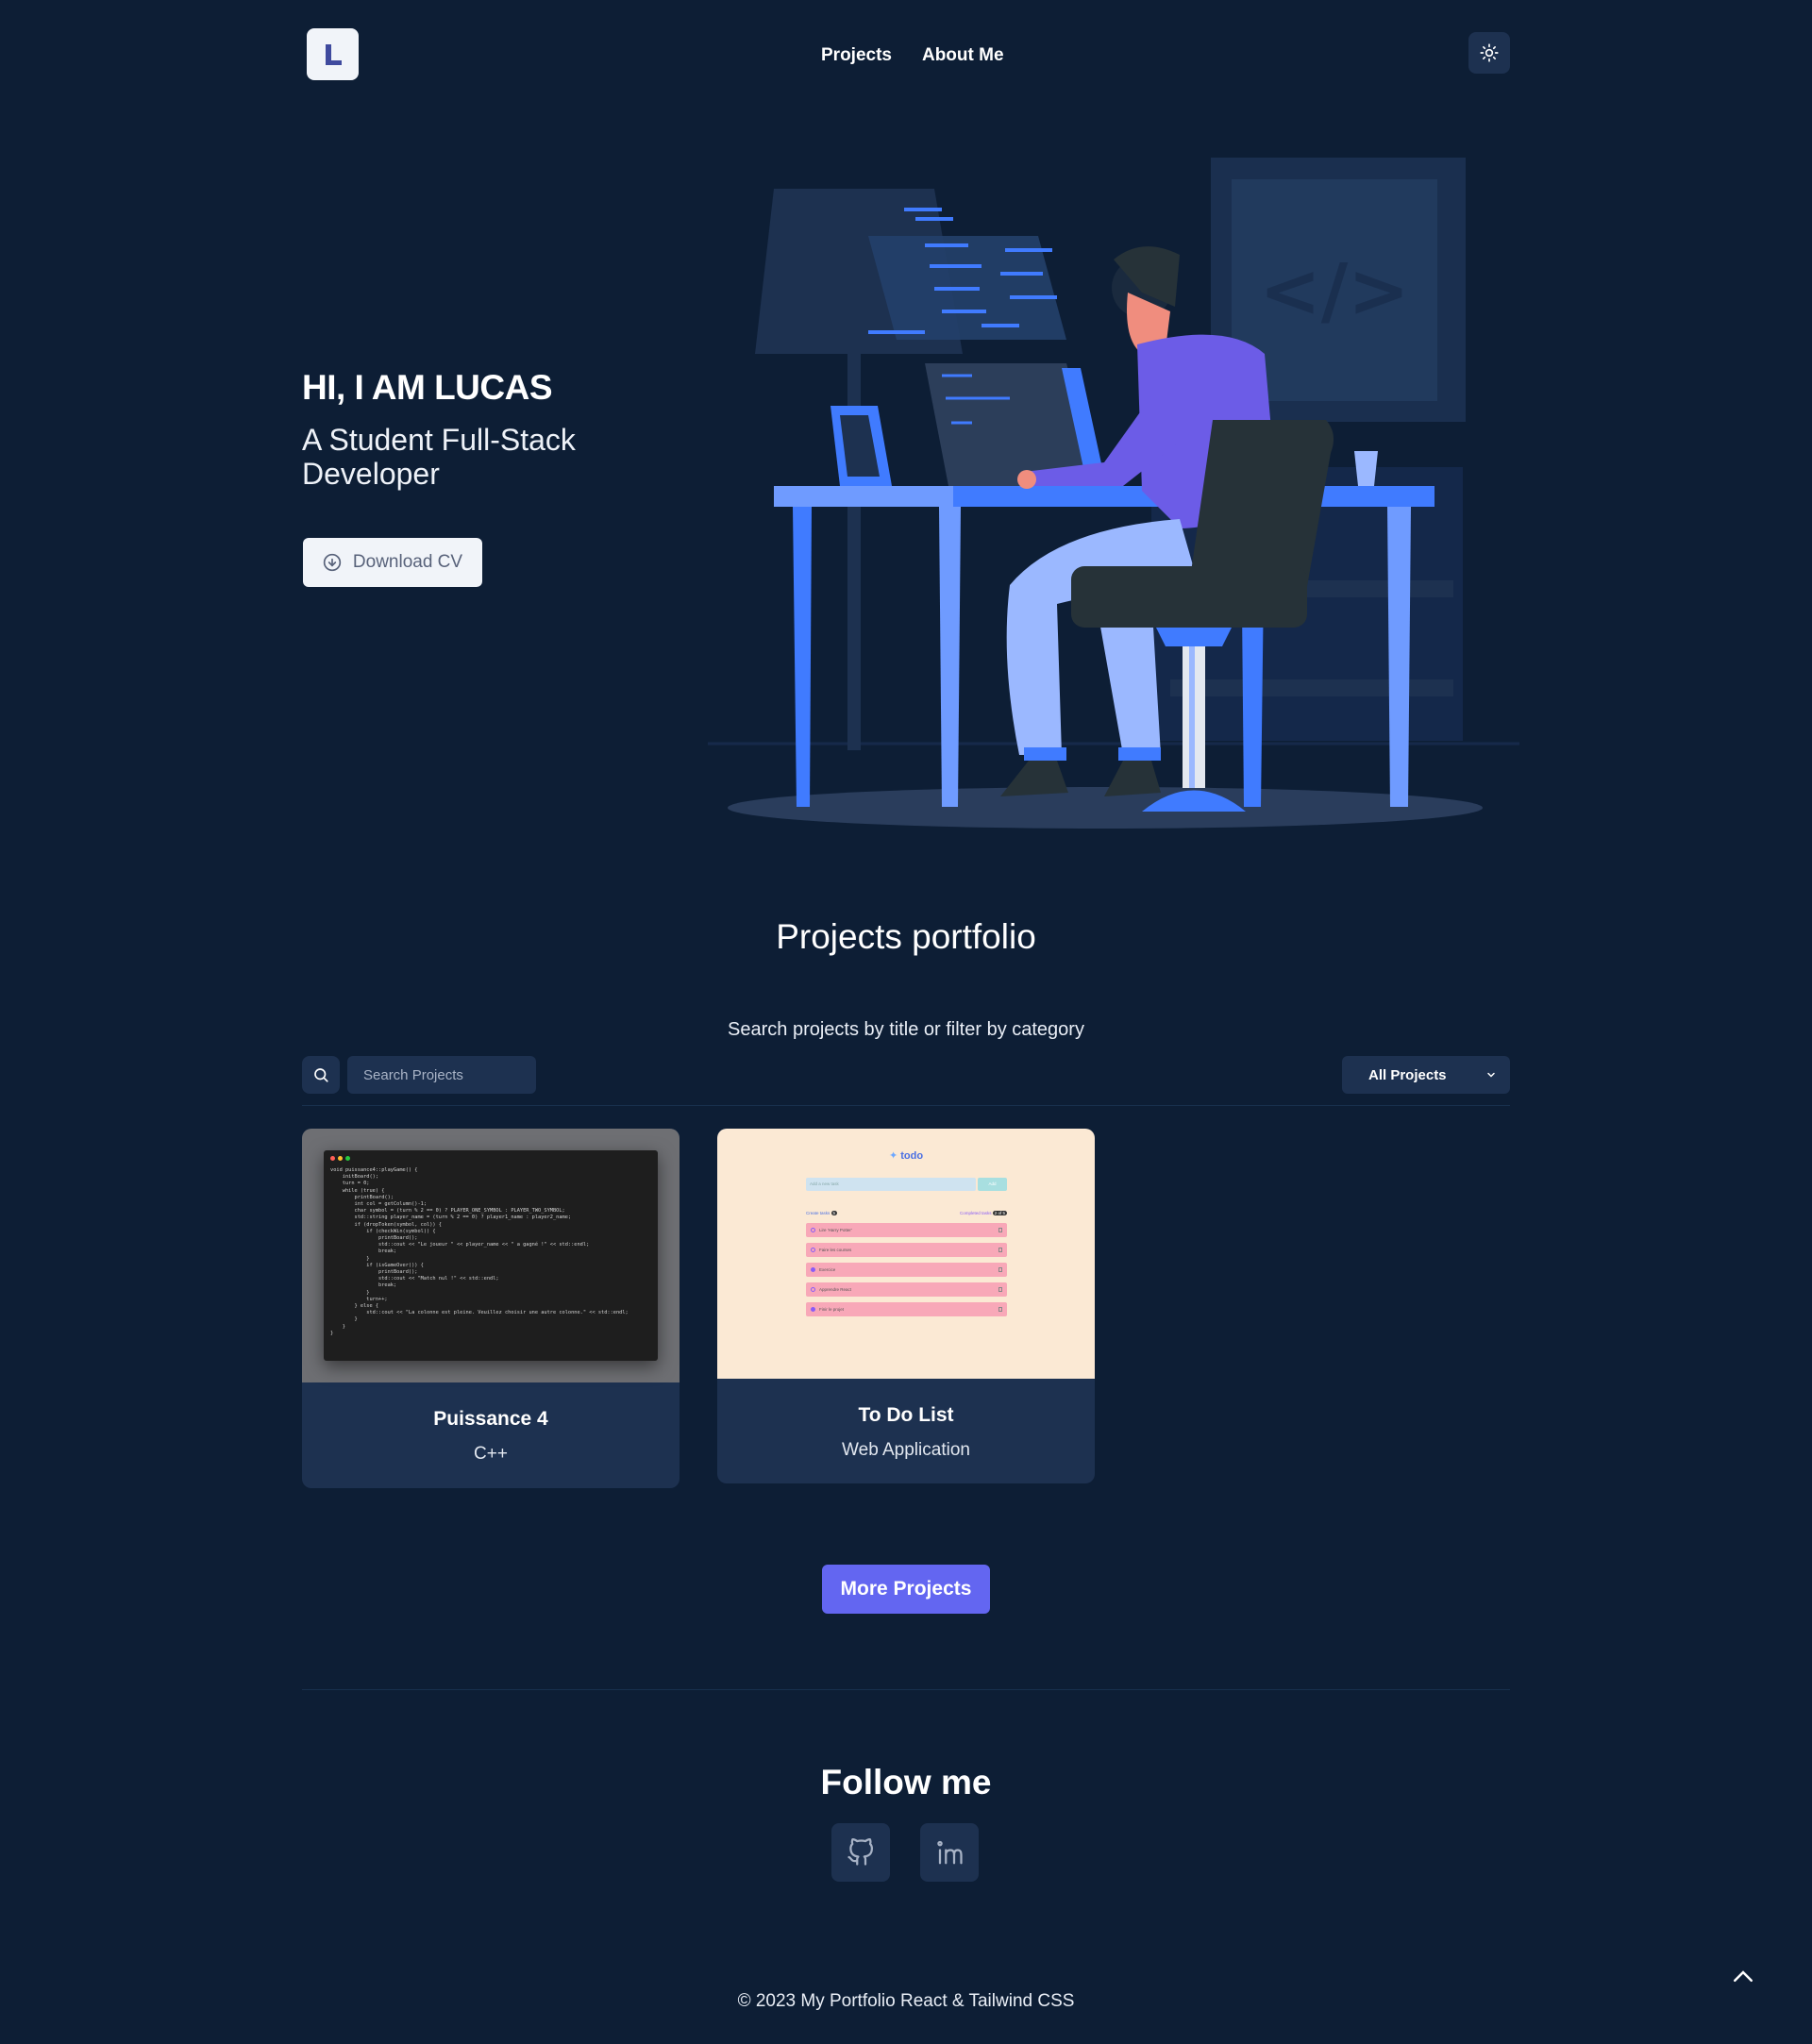 The image size is (1812, 2044). I want to click on developer-illustration: </>, so click(1113, 494).